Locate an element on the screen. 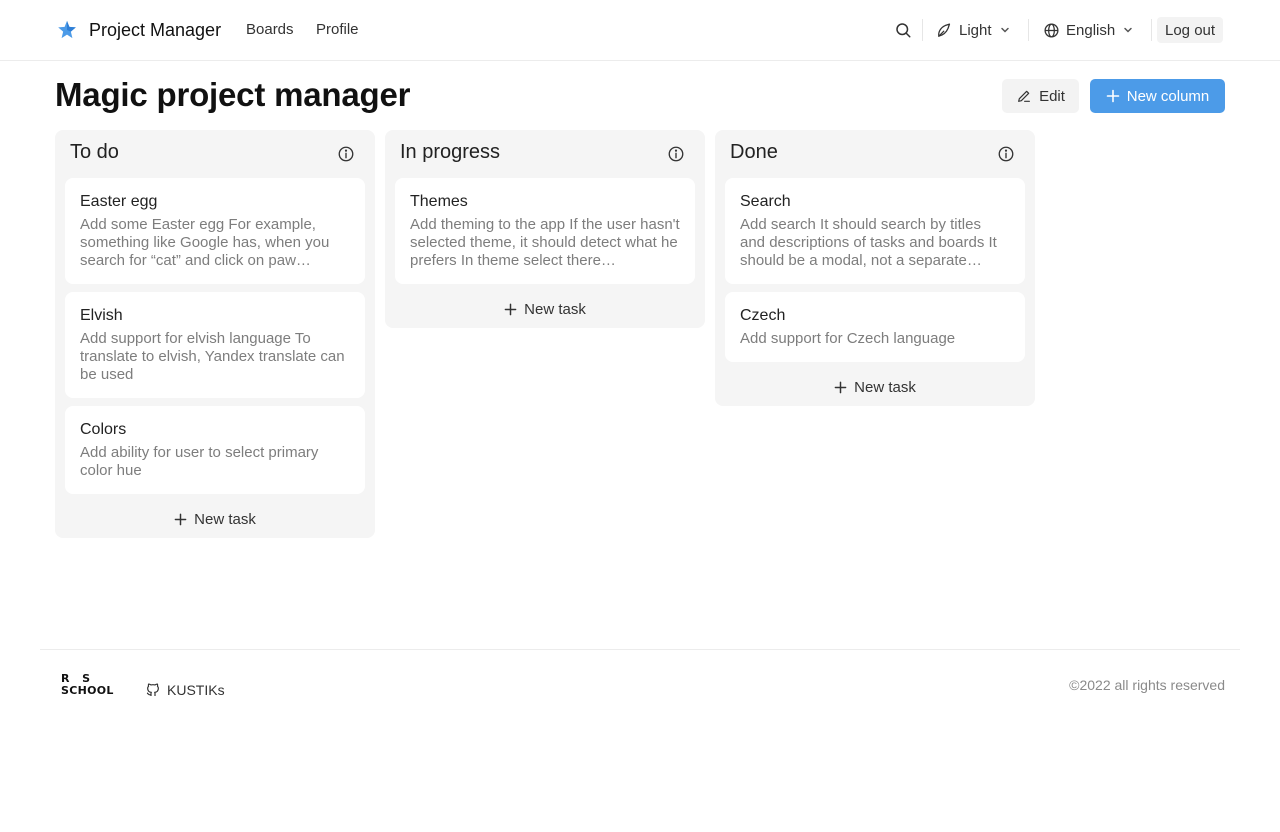  search-icon is located at coordinates (903, 30).